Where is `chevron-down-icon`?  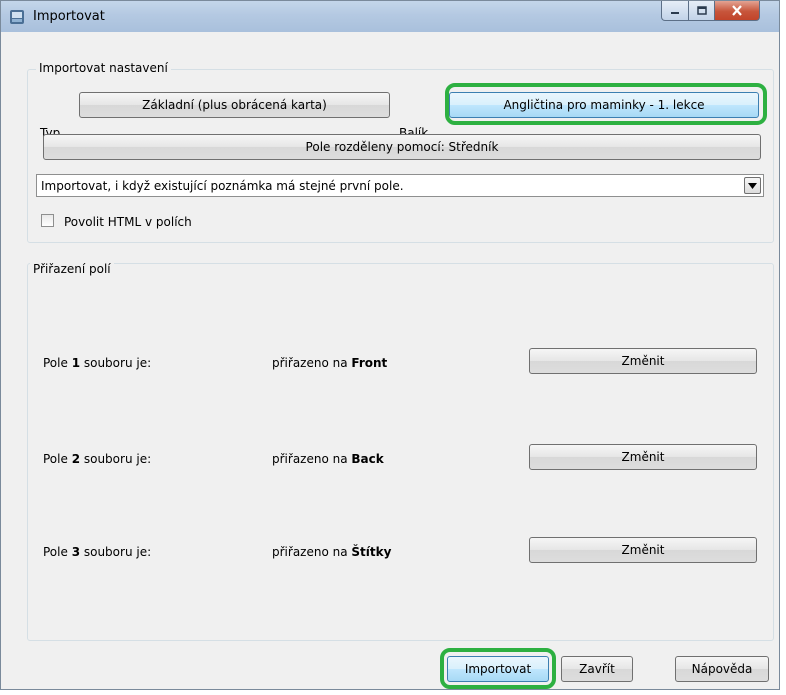 chevron-down-icon is located at coordinates (752, 185).